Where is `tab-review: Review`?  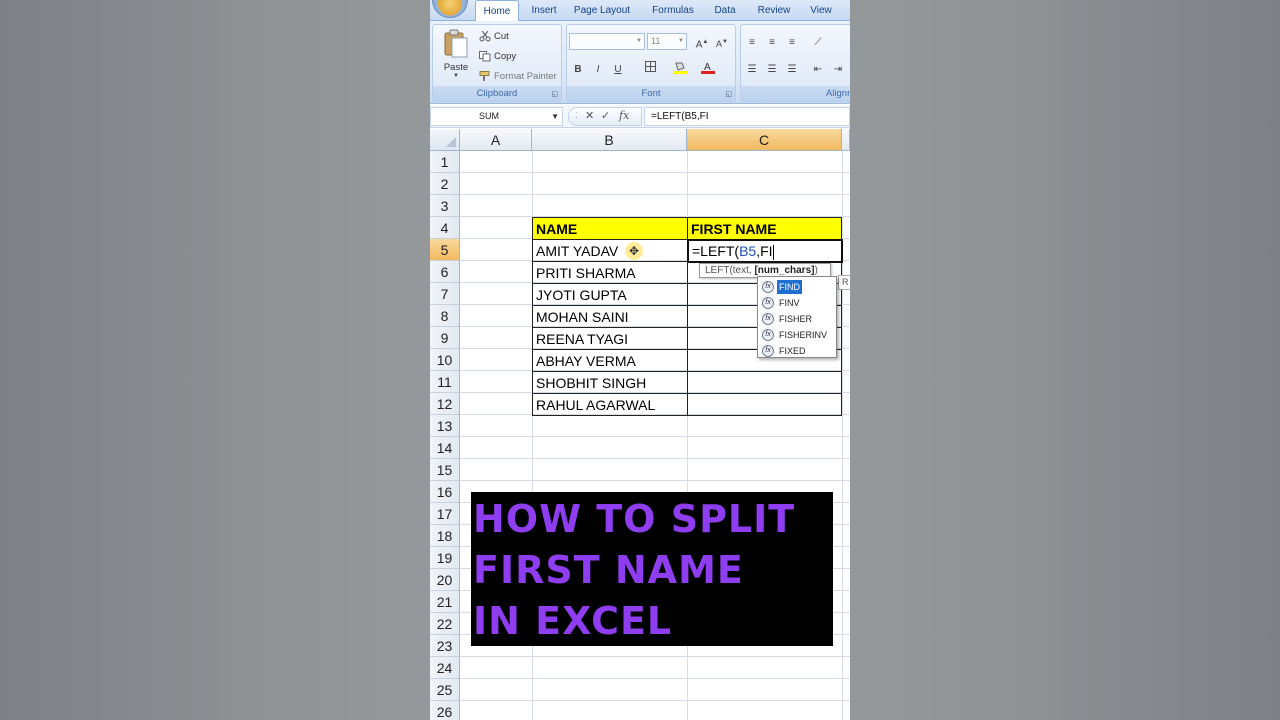
tab-review: Review is located at coordinates (774, 10).